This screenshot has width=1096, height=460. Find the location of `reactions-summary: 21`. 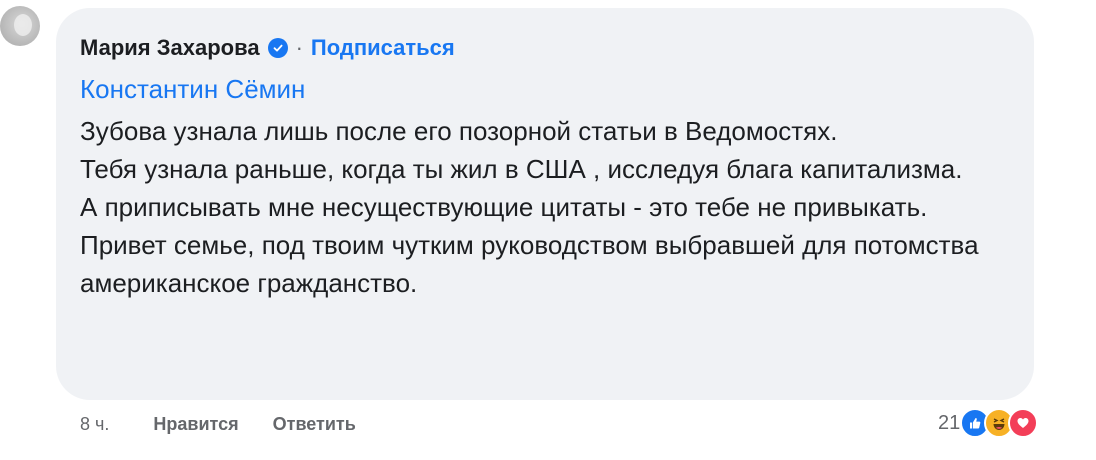

reactions-summary: 21 is located at coordinates (988, 423).